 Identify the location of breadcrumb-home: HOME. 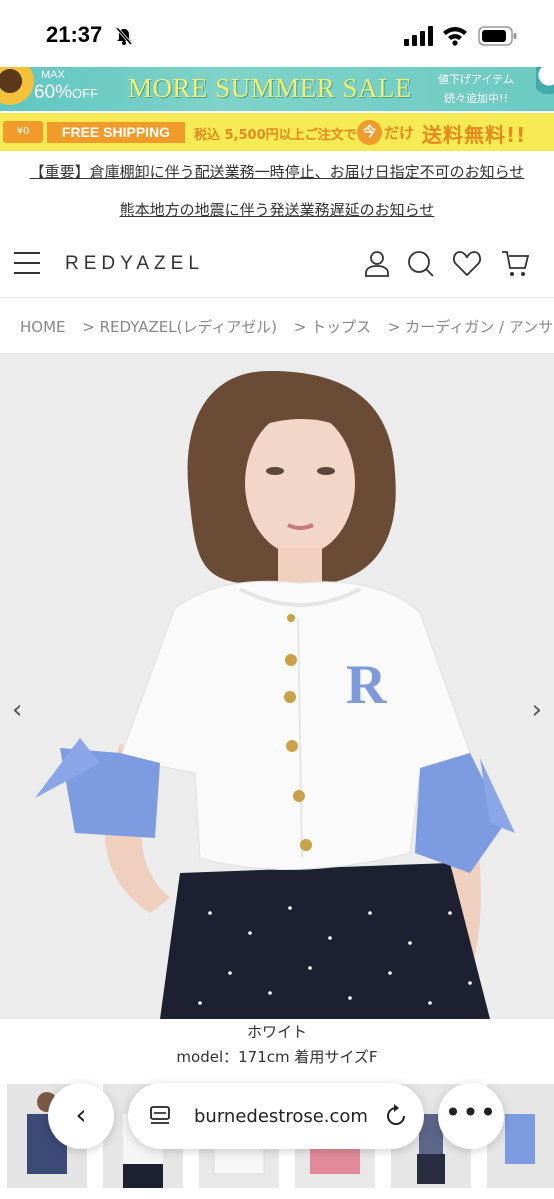
(43, 327).